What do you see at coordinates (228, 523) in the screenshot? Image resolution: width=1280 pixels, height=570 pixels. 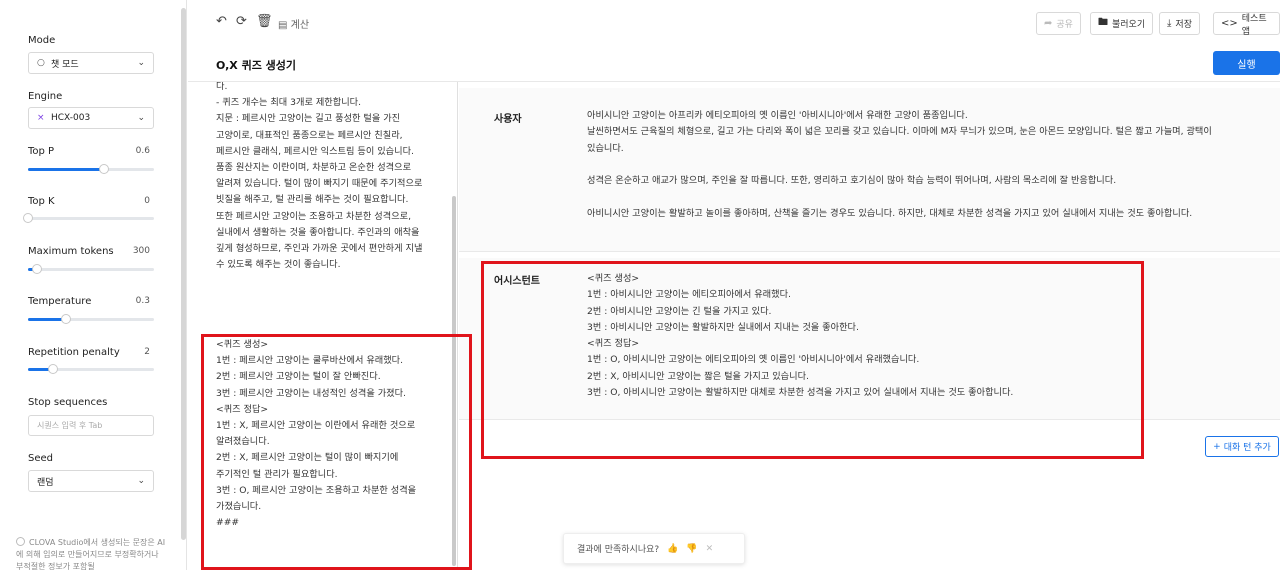 I see `prompt-line: ###` at bounding box center [228, 523].